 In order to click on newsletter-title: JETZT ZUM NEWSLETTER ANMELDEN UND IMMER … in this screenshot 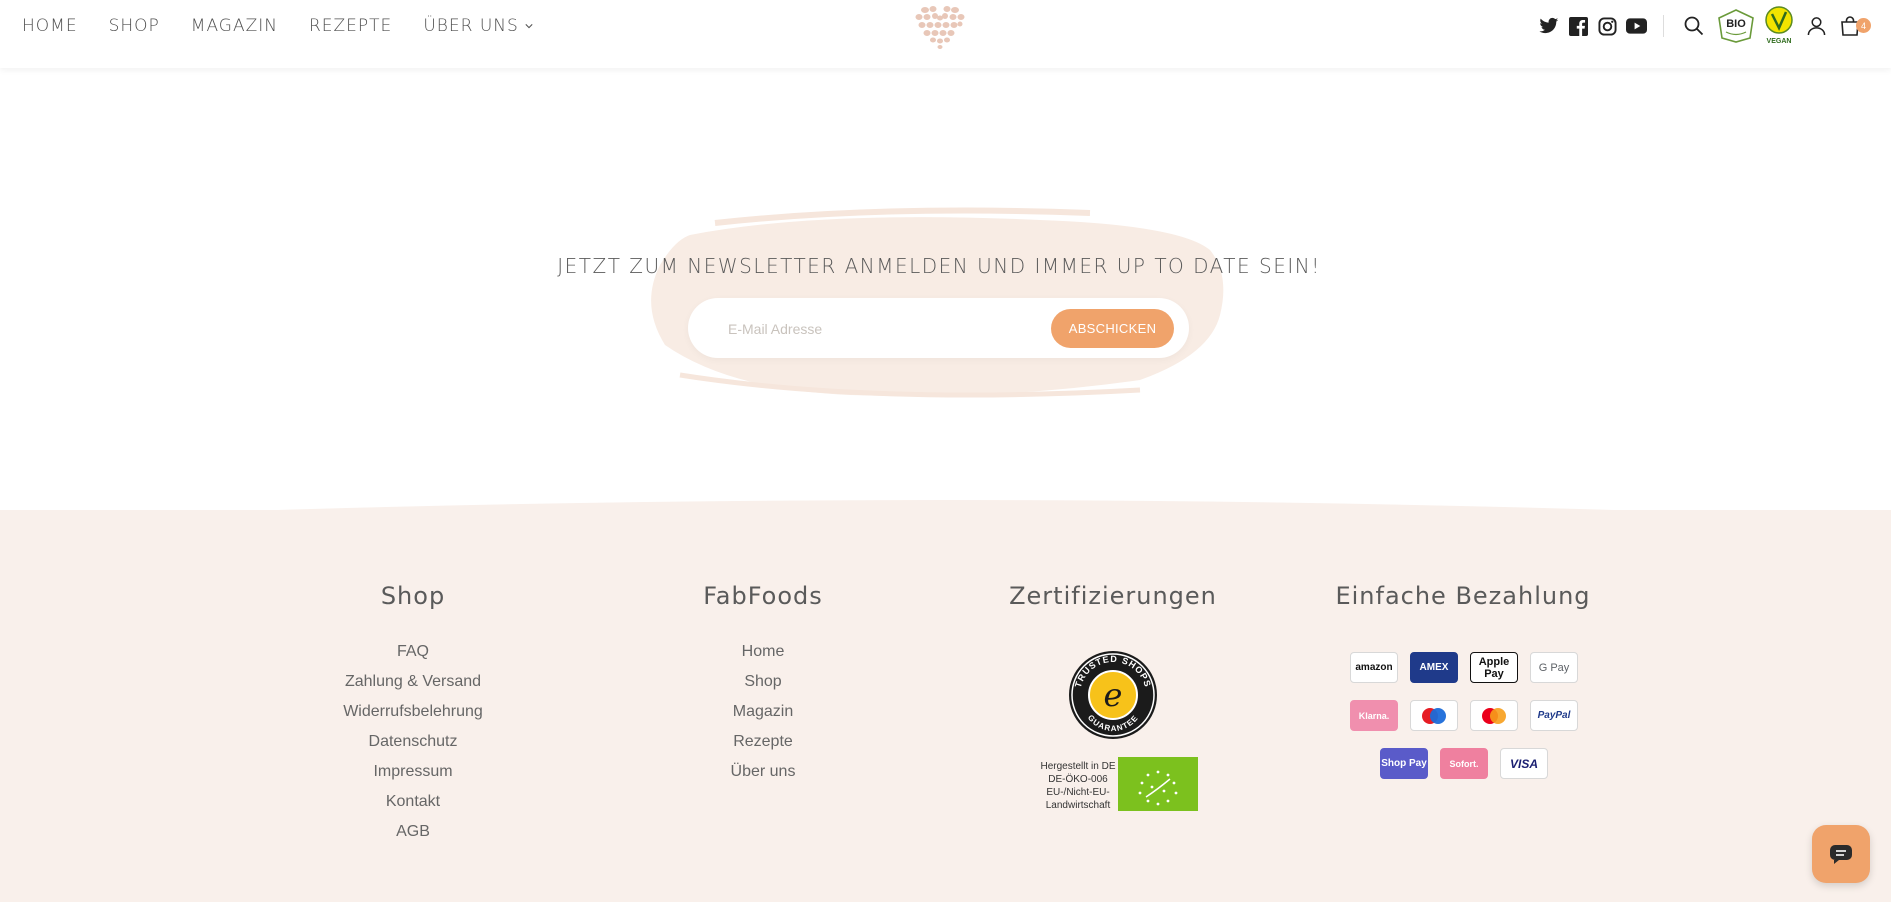, I will do `click(939, 266)`.